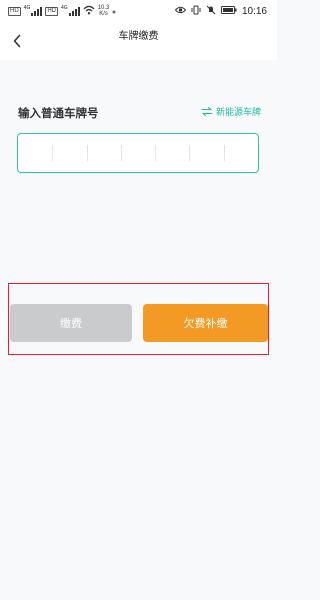 The height and width of the screenshot is (600, 320). Describe the element at coordinates (205, 323) in the screenshot. I see `arrears-payment-button: 欠费补缴` at that location.